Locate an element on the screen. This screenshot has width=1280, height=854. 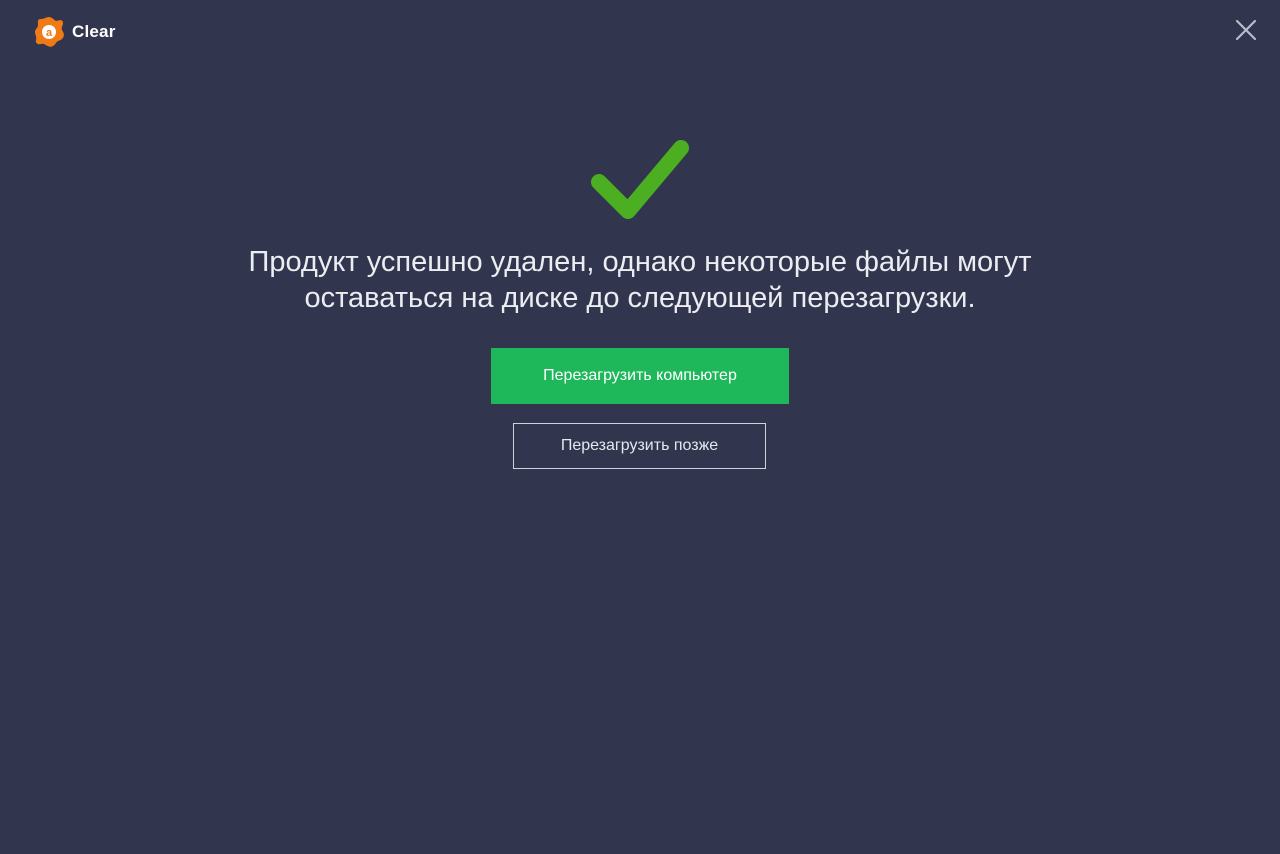
avast-logo-icon: a is located at coordinates (49, 32).